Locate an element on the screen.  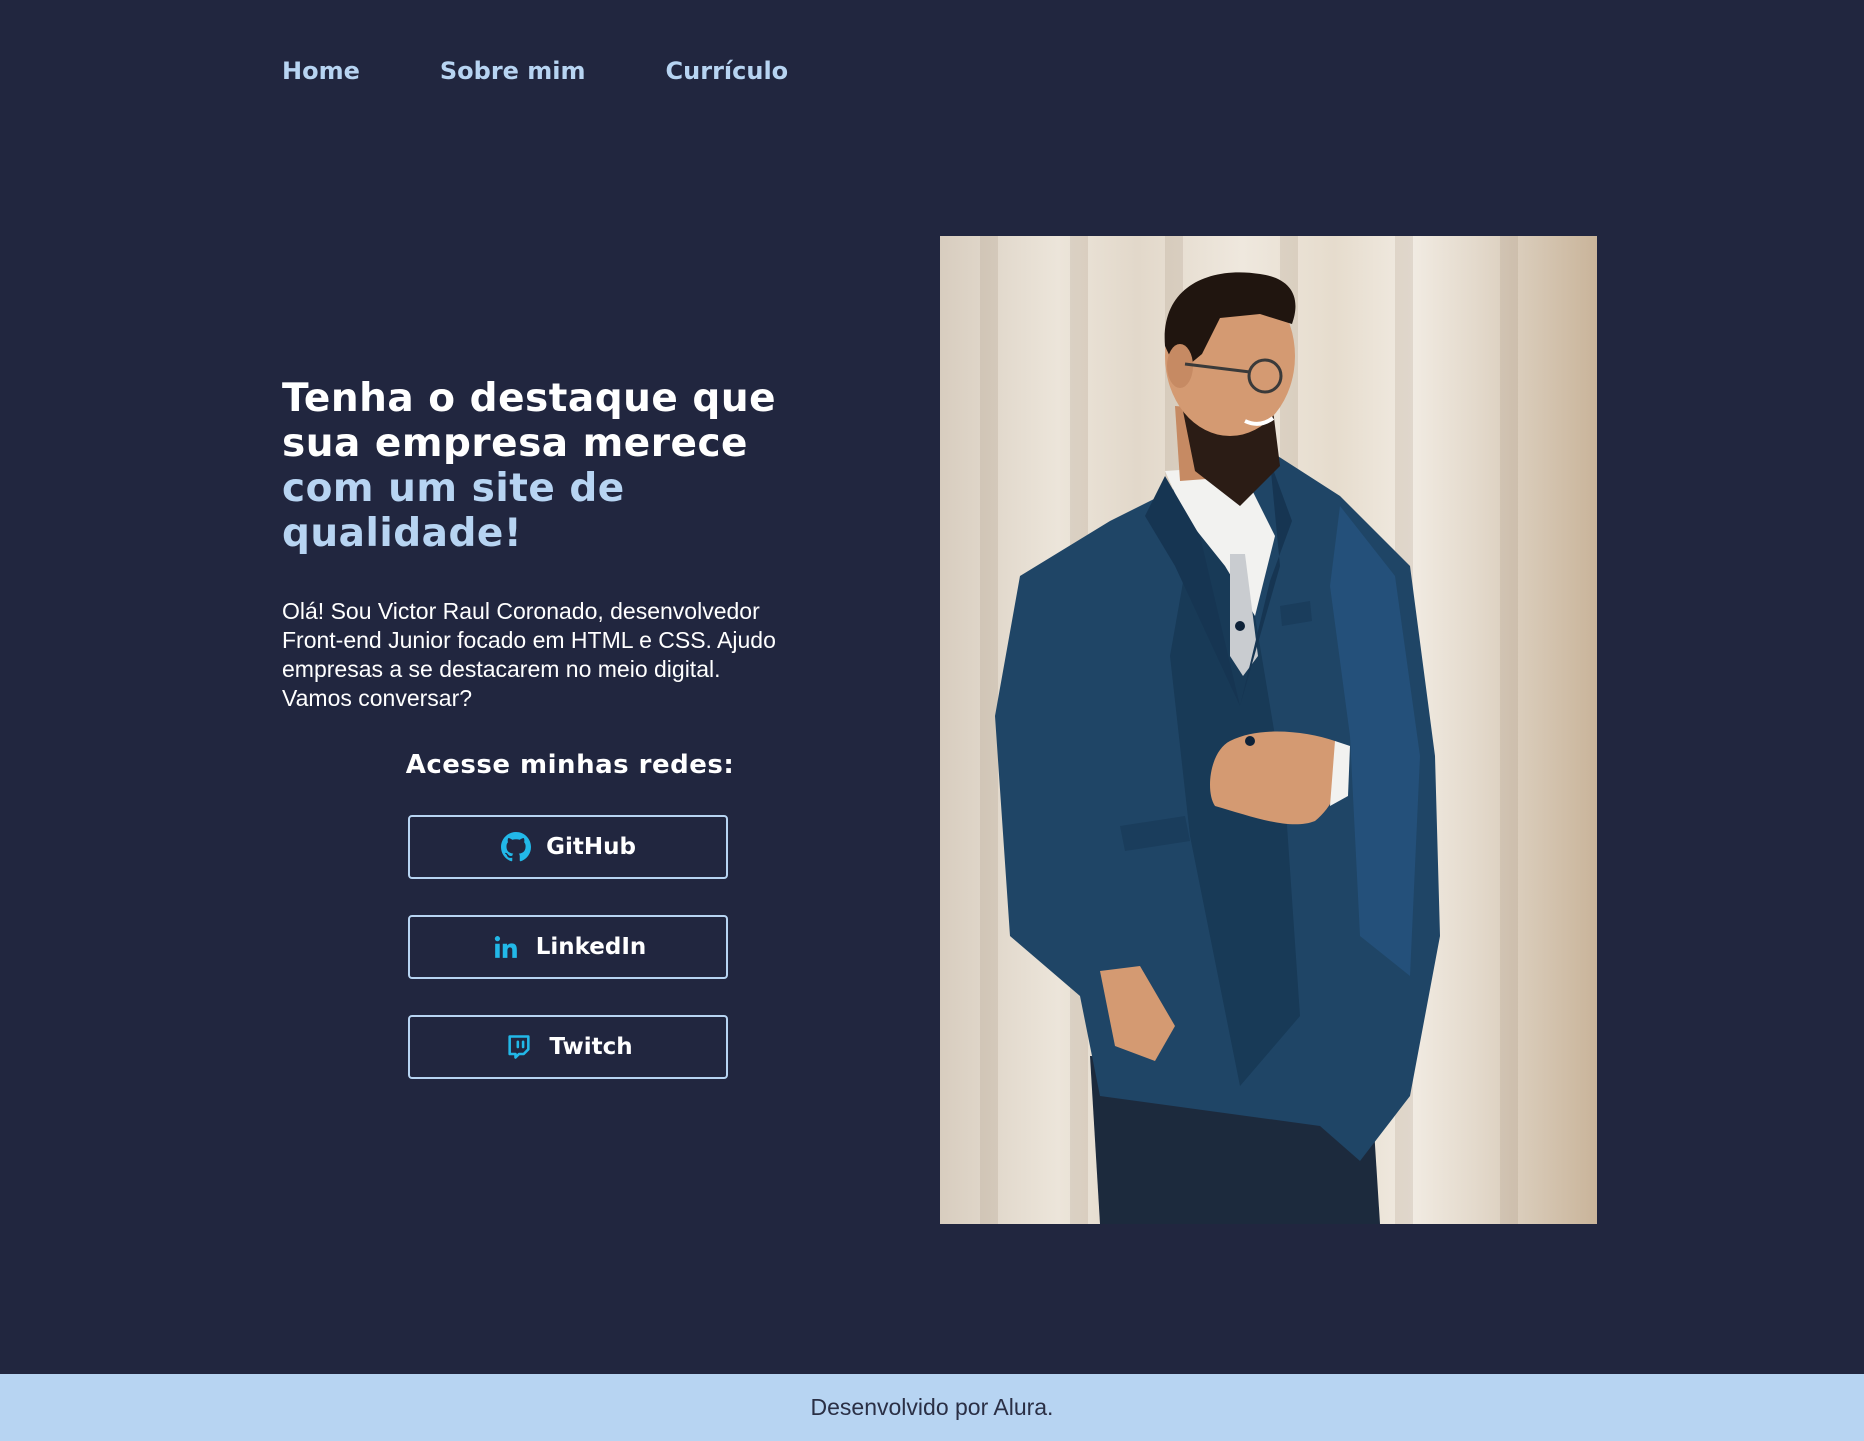
github-icon is located at coordinates (516, 847).